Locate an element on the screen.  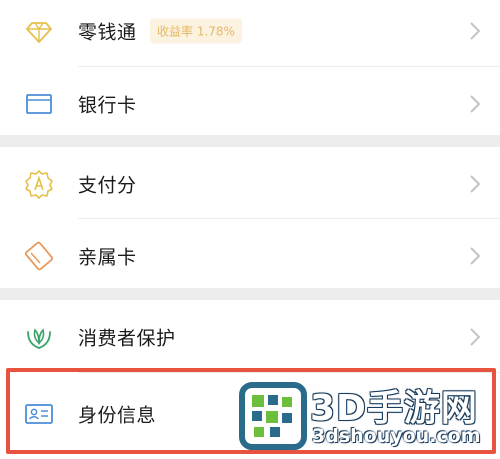
row-divider is located at coordinates (289, 372).